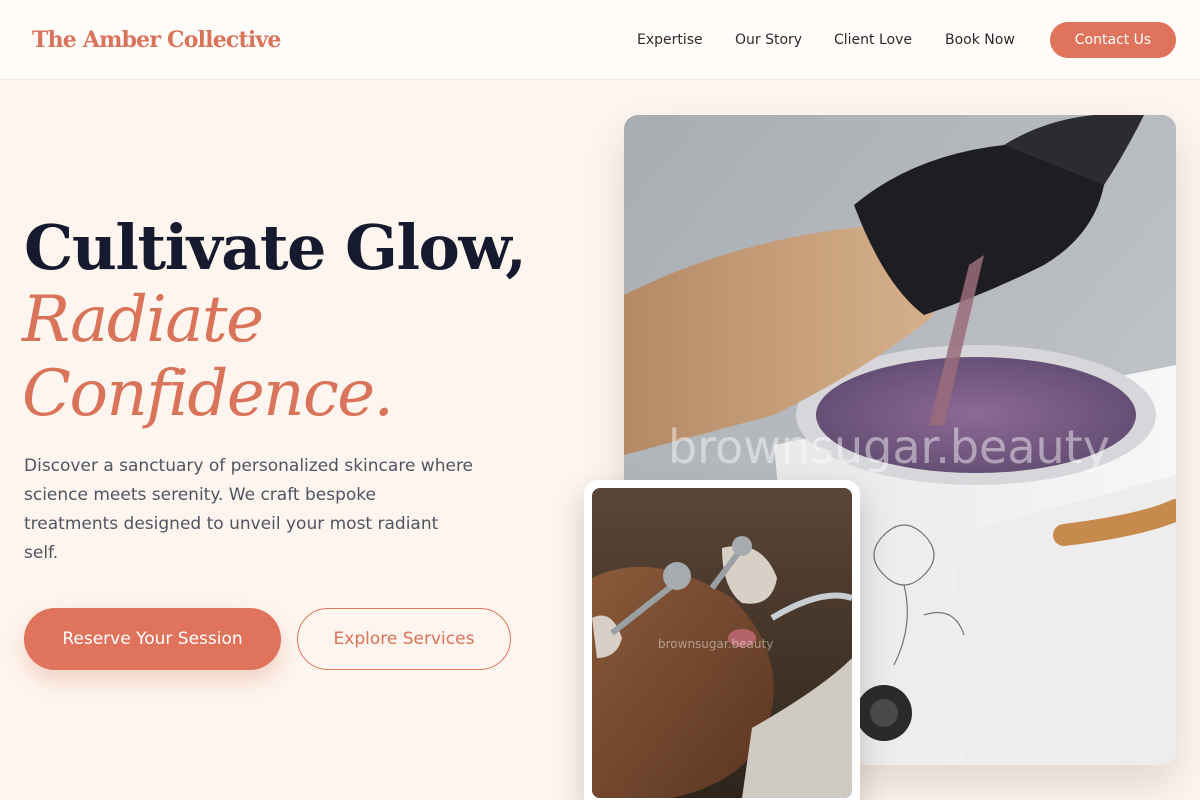  Describe the element at coordinates (715, 644) in the screenshot. I see `inset-photo-watermark: brownsugar.beauty` at that location.